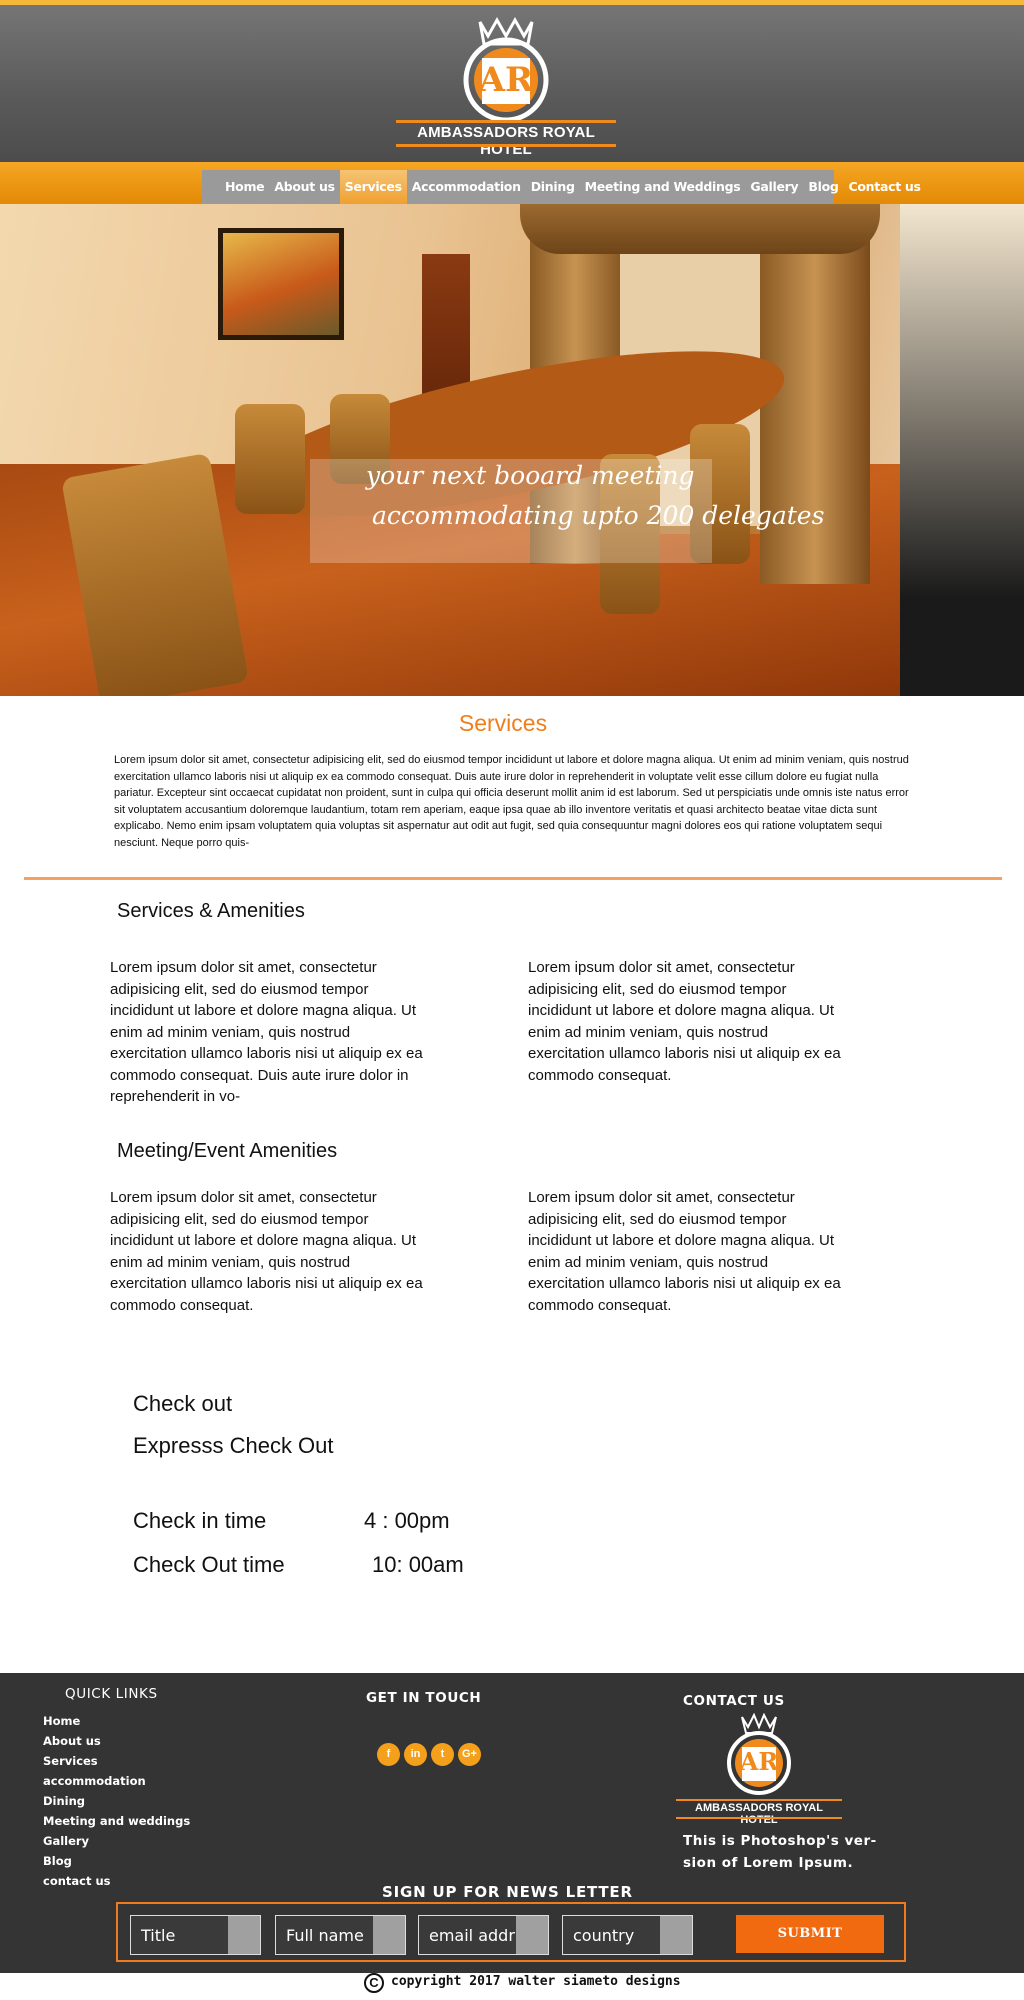 The height and width of the screenshot is (2000, 1024). What do you see at coordinates (116, 1881) in the screenshot?
I see `footer-link-contact-us: contact us` at bounding box center [116, 1881].